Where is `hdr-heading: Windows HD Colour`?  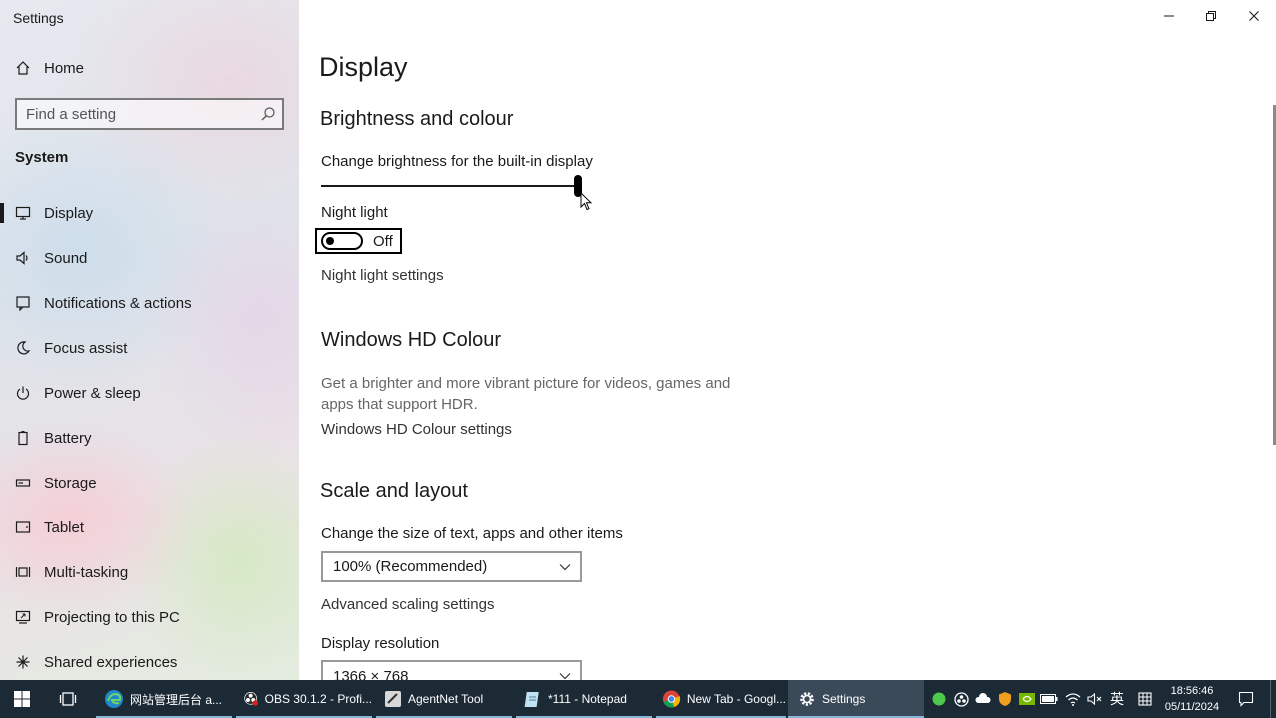 hdr-heading: Windows HD Colour is located at coordinates (411, 340).